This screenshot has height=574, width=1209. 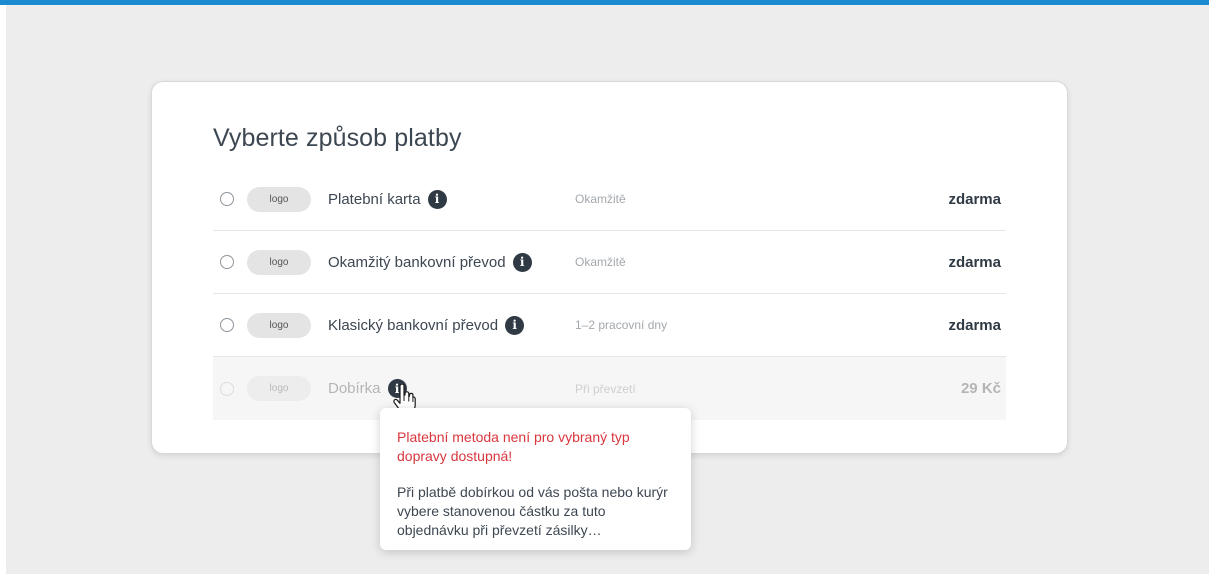 I want to click on method-name-wrapper: Okamžitý bankovní převod i, so click(x=430, y=262).